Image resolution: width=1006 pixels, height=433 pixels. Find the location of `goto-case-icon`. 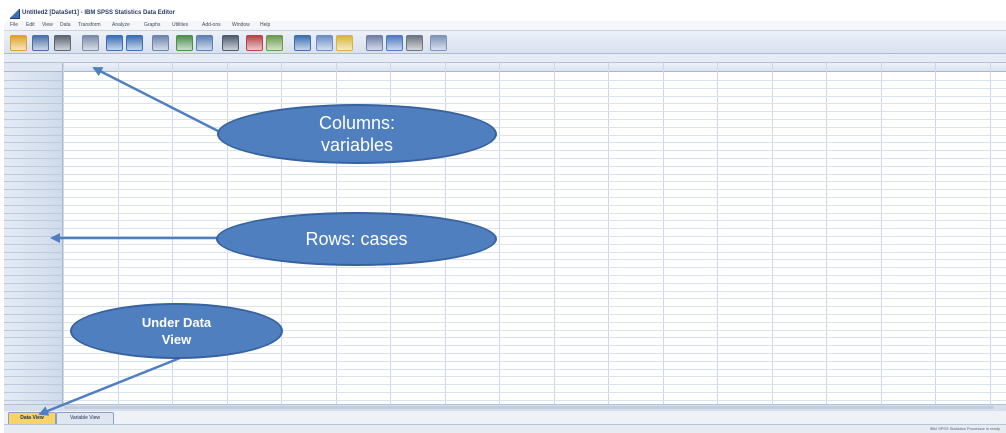

goto-case-icon is located at coordinates (160, 43).